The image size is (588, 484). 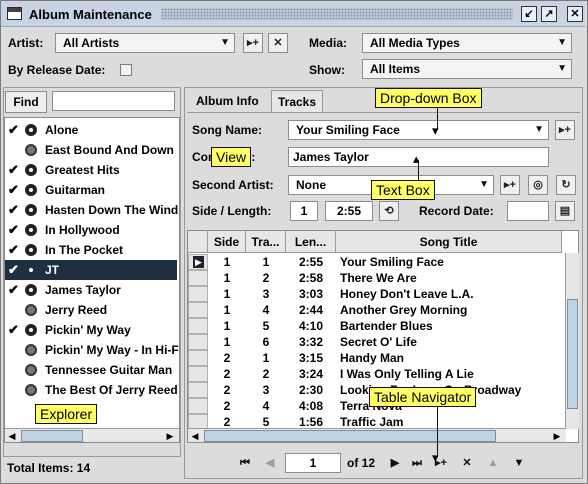 What do you see at coordinates (92, 350) in the screenshot?
I see `list-item: Pickin' My Way - In Hi-Fi` at bounding box center [92, 350].